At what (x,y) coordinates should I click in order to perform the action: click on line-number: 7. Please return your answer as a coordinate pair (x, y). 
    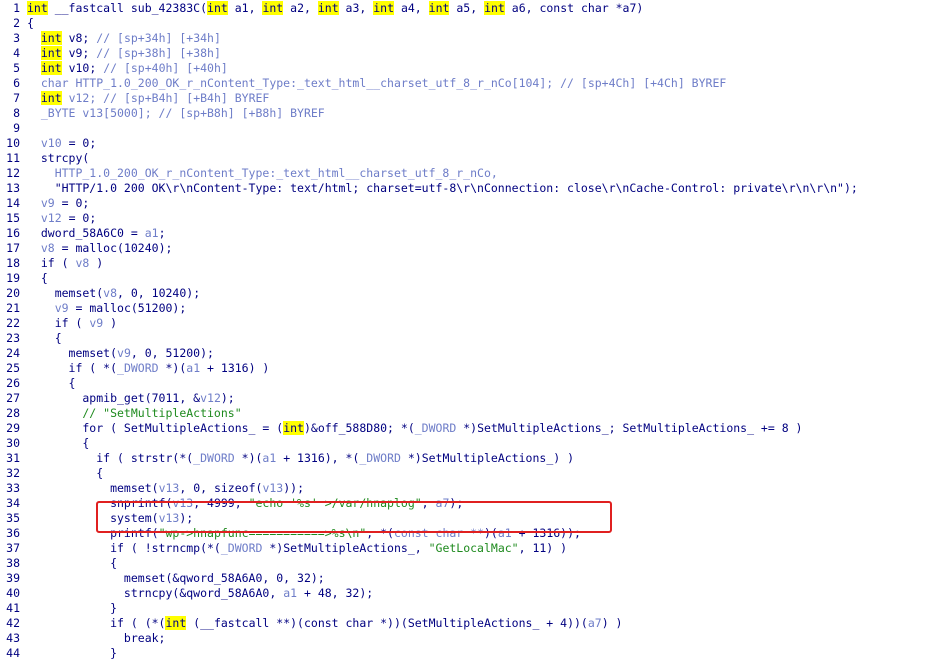
    Looking at the image, I should click on (16, 98).